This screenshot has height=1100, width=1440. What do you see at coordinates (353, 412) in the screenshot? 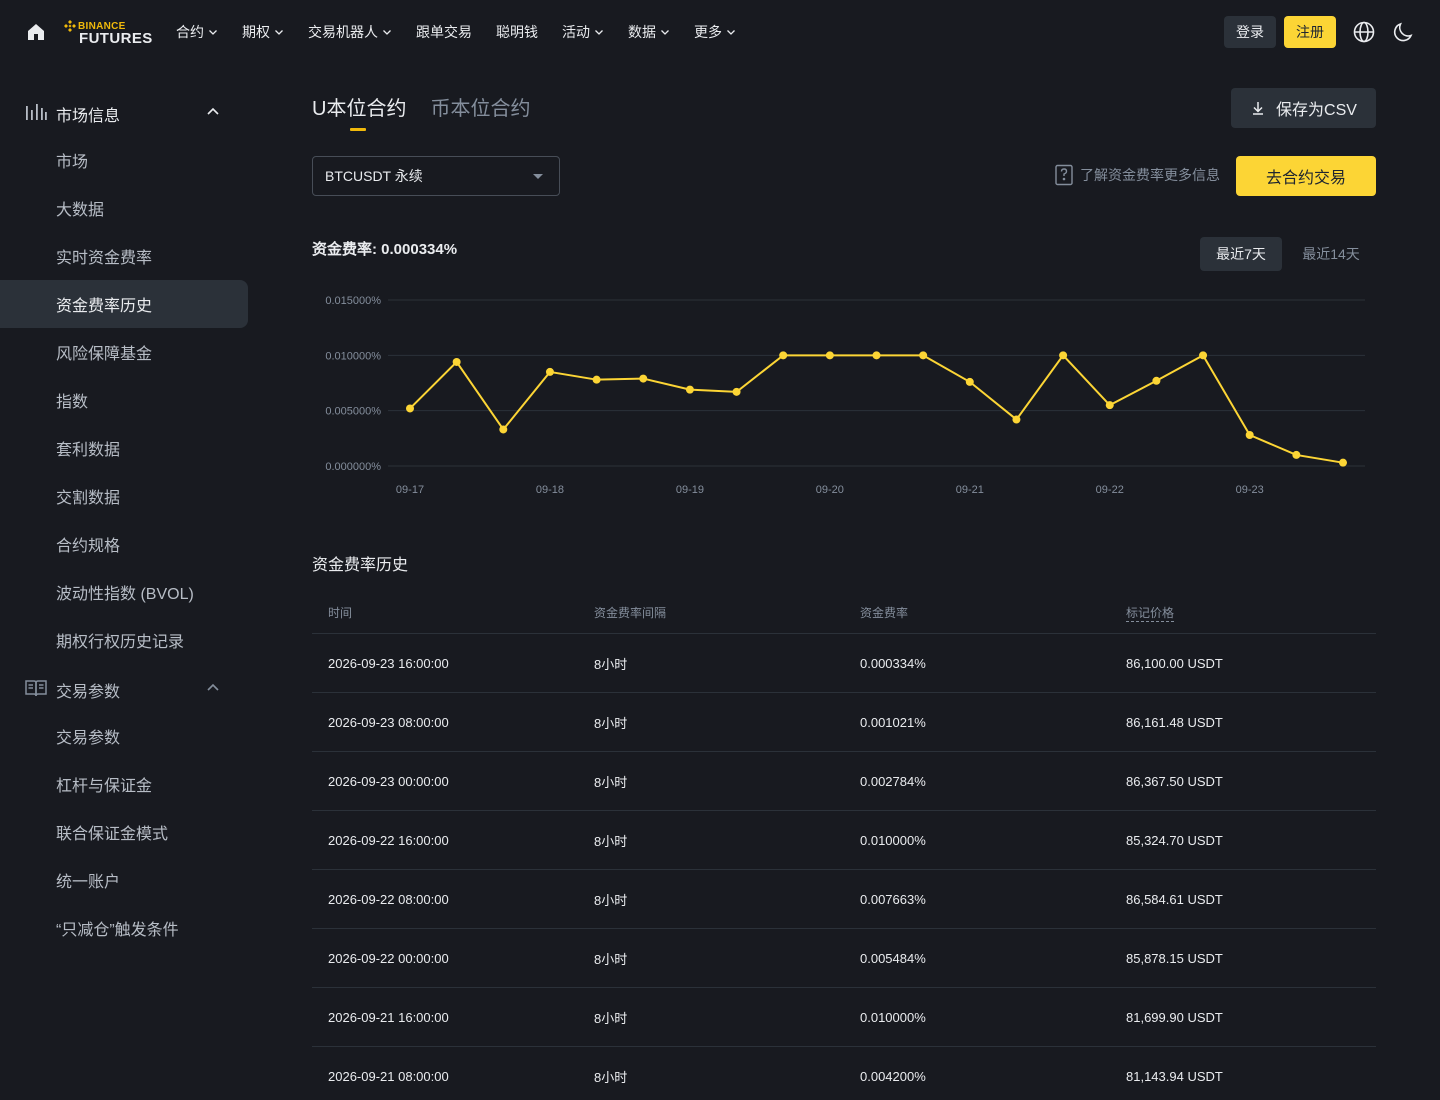
I see `y-tick-label: 0.005000%` at bounding box center [353, 412].